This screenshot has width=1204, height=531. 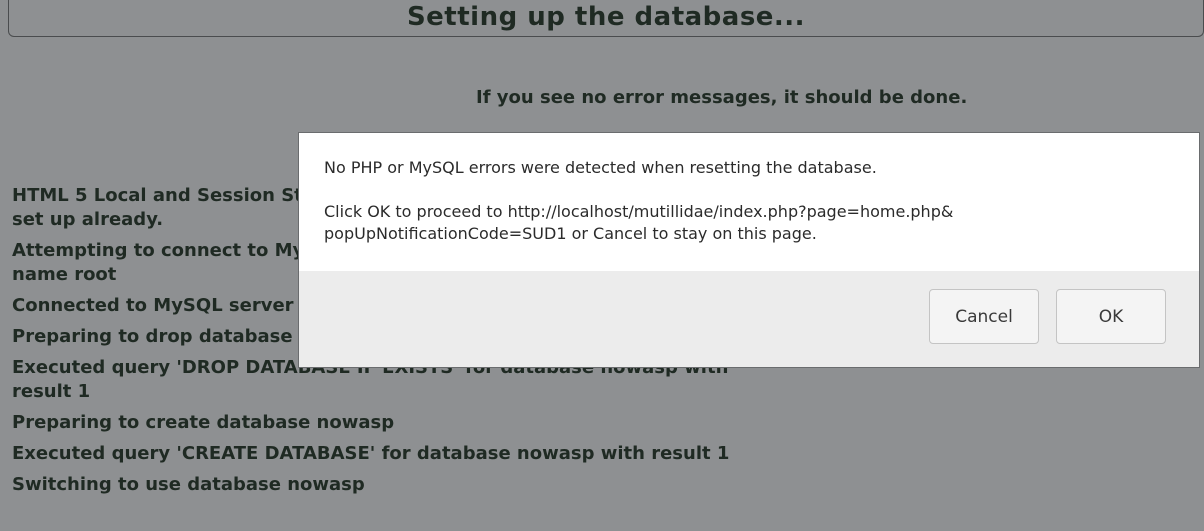 What do you see at coordinates (203, 422) in the screenshot?
I see `log-line: Preparing to create database nowasp` at bounding box center [203, 422].